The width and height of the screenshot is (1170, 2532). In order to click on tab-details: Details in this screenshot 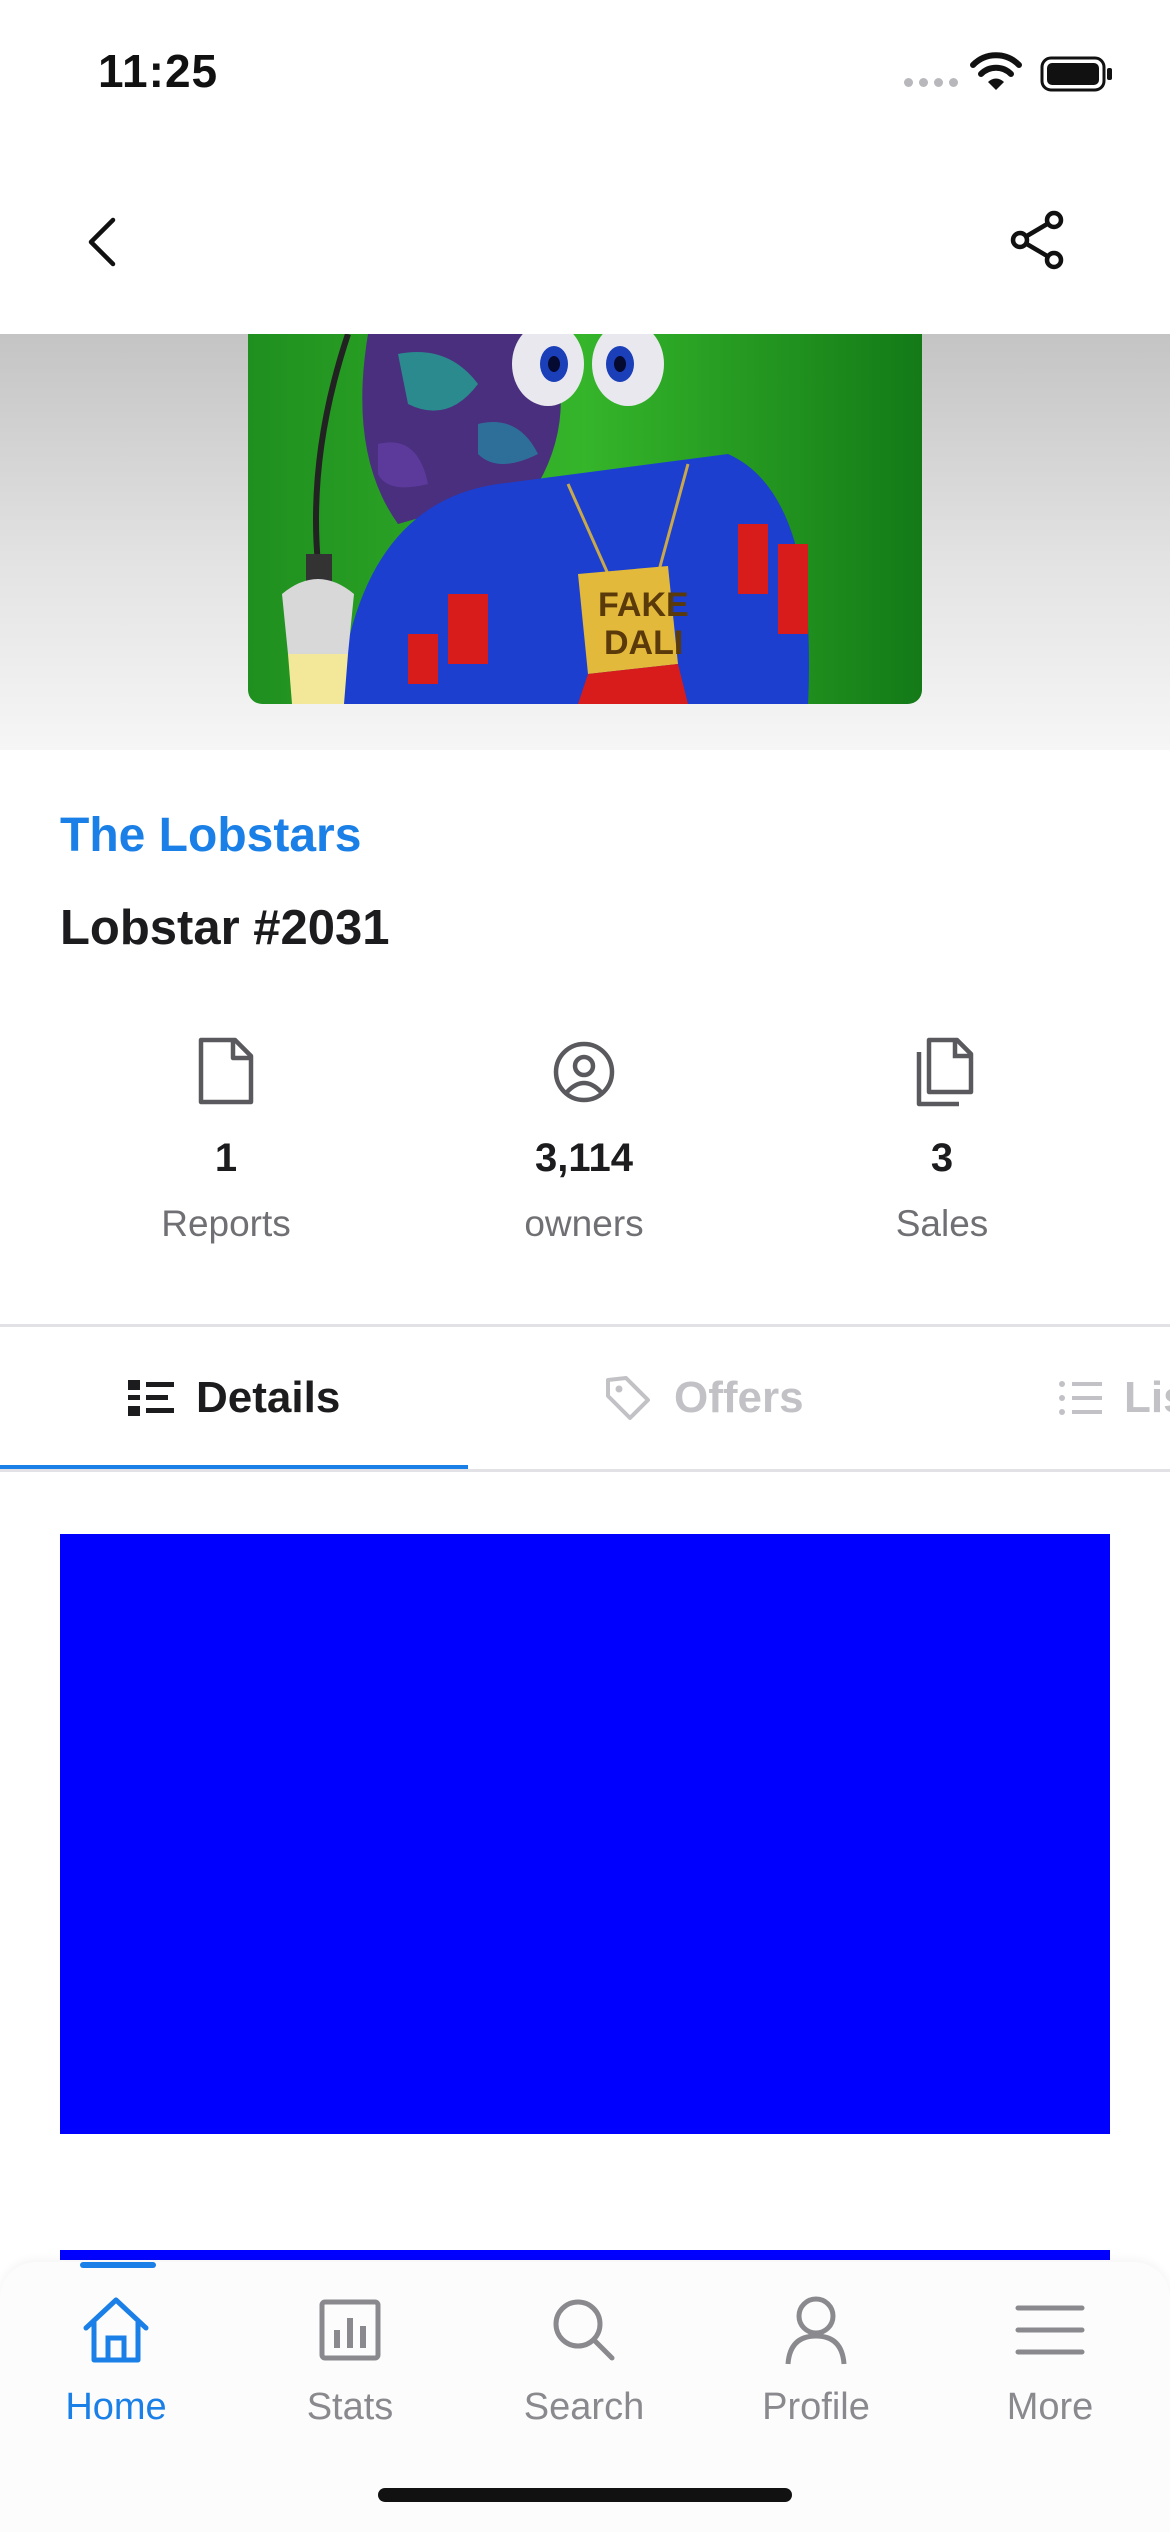, I will do `click(234, 1398)`.